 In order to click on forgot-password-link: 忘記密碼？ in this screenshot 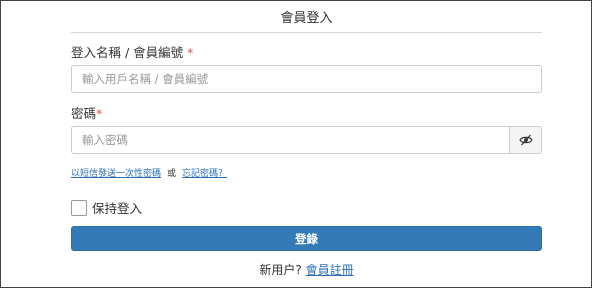, I will do `click(204, 174)`.